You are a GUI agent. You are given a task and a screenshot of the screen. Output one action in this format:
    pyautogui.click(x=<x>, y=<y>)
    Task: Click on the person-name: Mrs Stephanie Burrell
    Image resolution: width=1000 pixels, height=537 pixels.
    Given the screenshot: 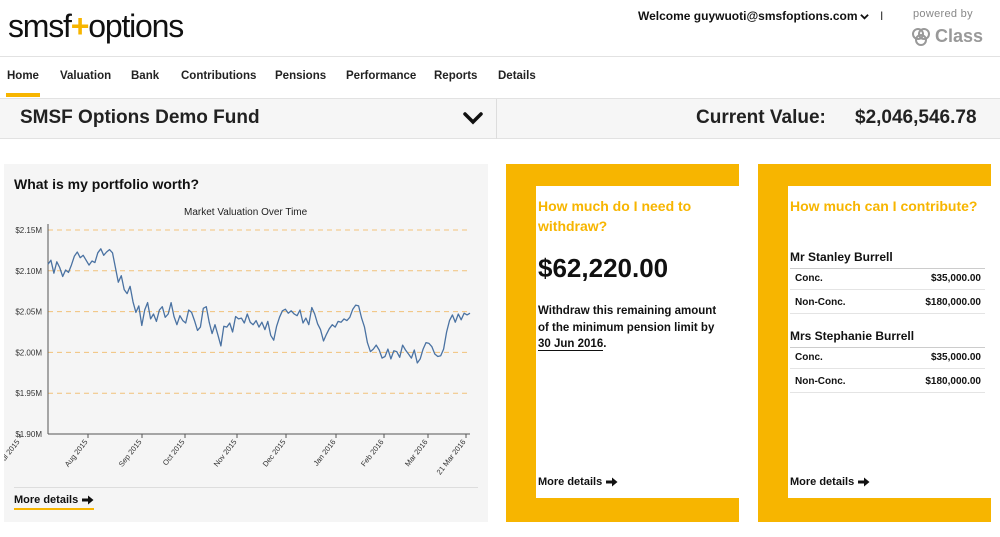 What is the action you would take?
    pyautogui.click(x=852, y=336)
    